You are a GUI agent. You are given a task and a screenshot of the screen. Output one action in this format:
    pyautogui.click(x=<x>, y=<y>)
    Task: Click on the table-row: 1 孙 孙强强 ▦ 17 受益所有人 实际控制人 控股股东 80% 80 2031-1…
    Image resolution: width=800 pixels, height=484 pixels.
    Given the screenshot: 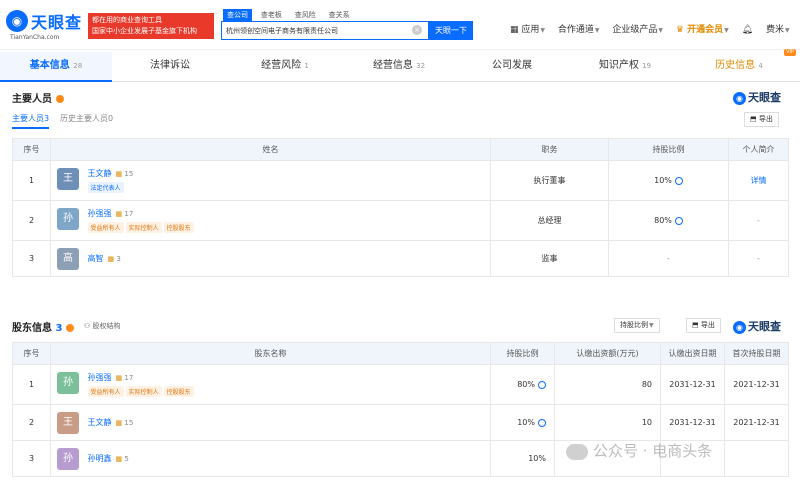 What is the action you would take?
    pyautogui.click(x=400, y=384)
    